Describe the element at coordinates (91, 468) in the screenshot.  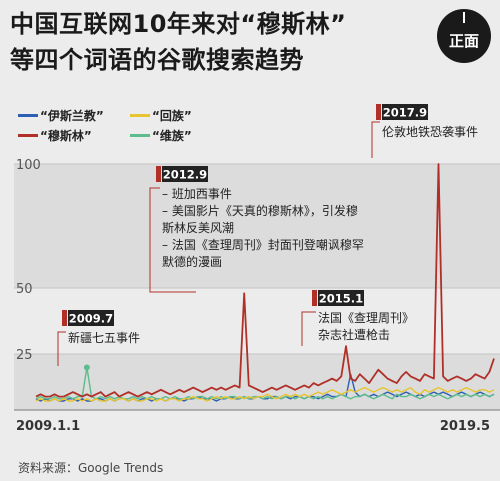
I see `source-note: 资料来源：Google Trends` at that location.